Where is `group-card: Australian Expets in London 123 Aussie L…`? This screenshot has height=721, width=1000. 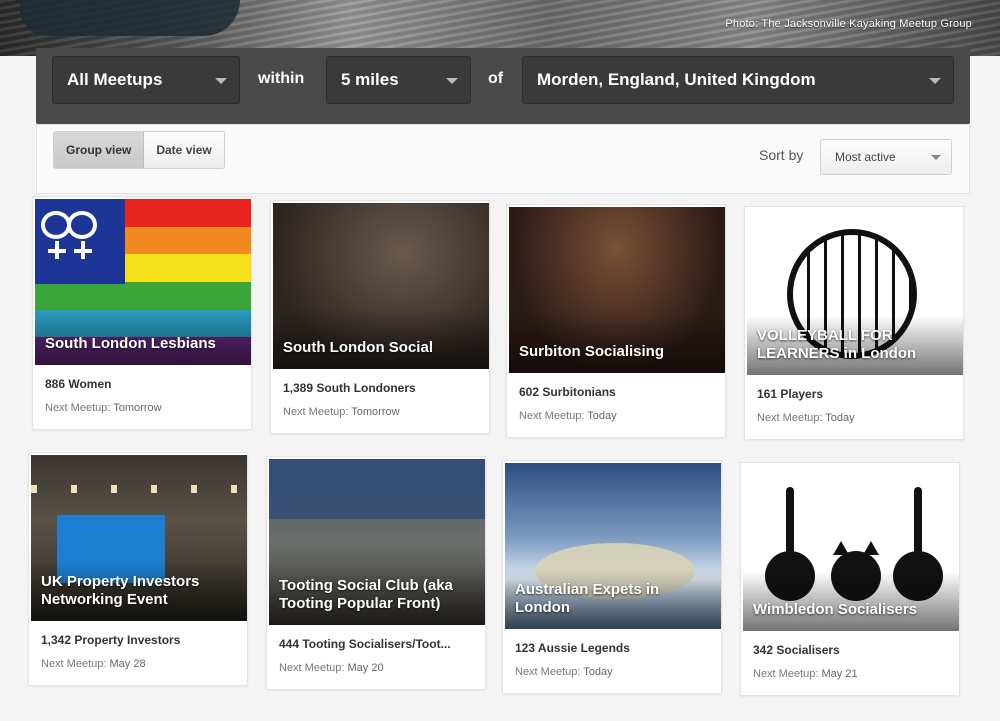
group-card: Australian Expets in London 123 Aussie L… is located at coordinates (612, 577).